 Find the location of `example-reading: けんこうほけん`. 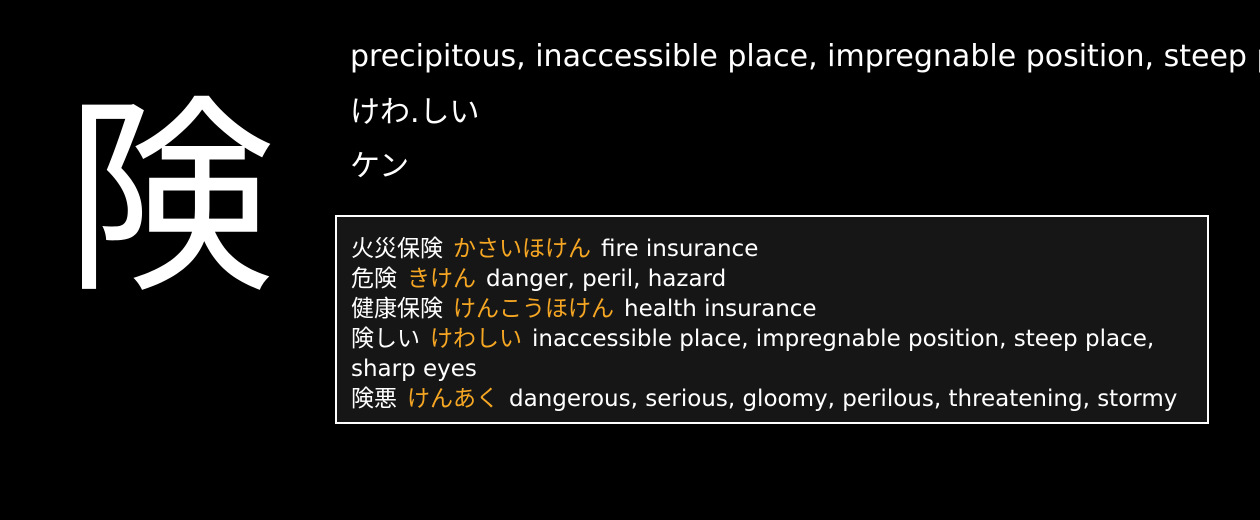

example-reading: けんこうほけん is located at coordinates (533, 309).